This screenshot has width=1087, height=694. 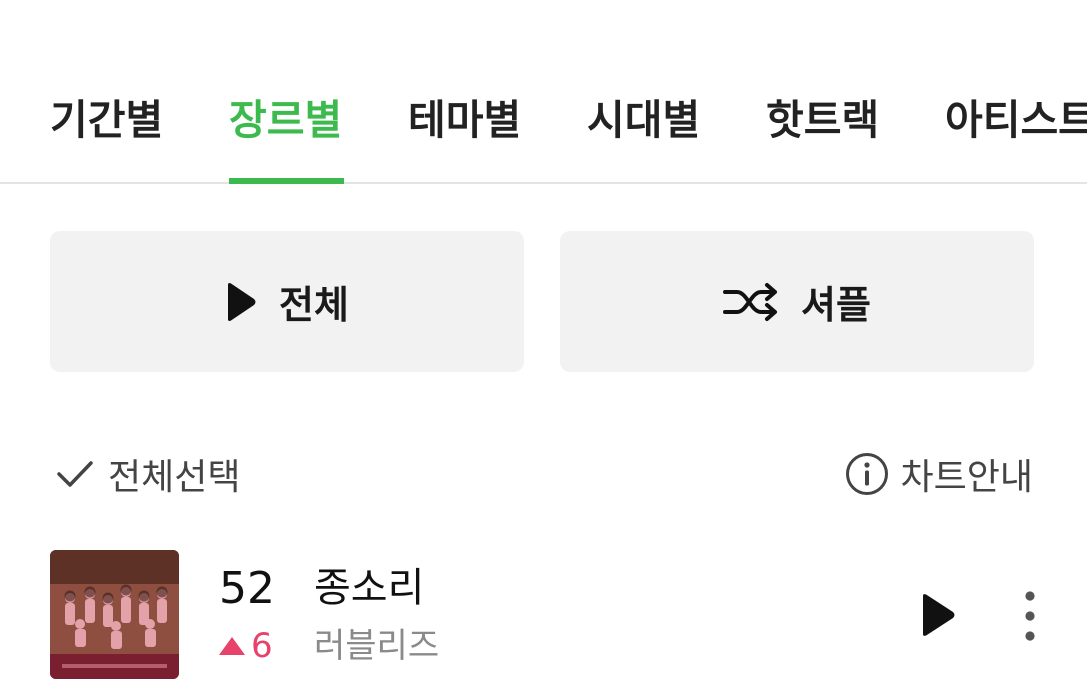 I want to click on chart-info-button: 차트안내, so click(x=939, y=474).